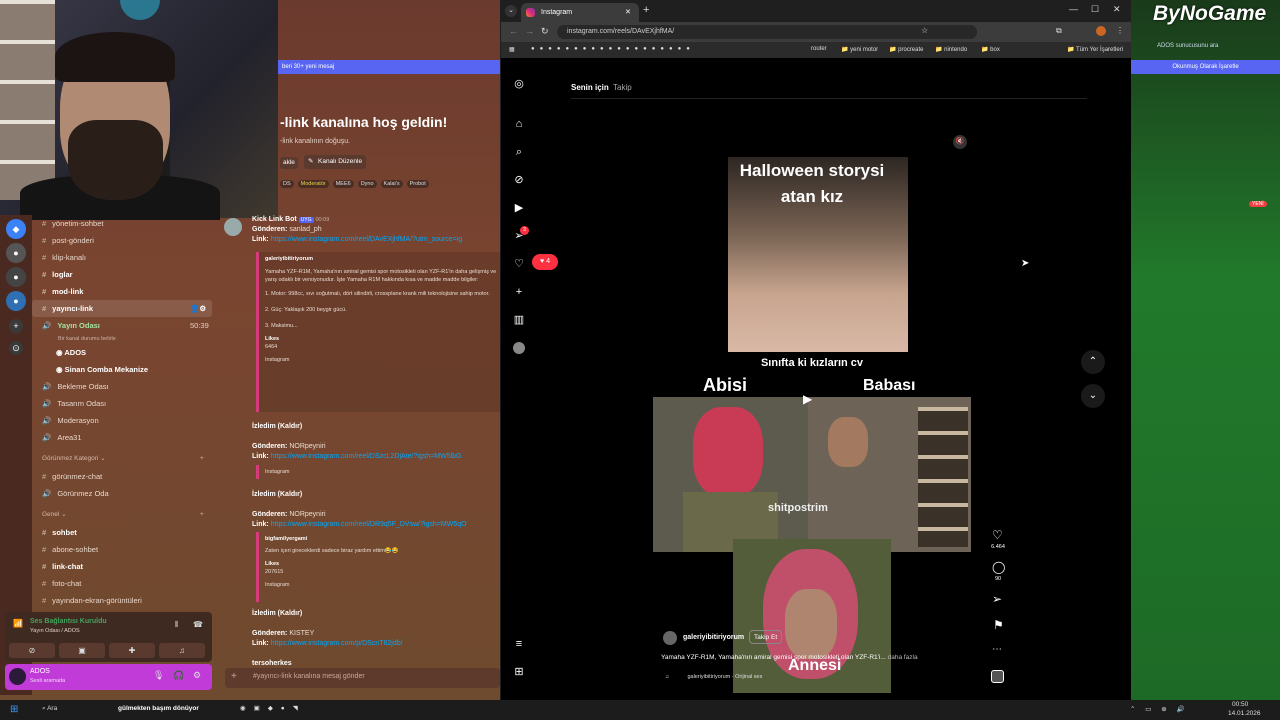  I want to click on user-name: ADOS, so click(40, 671).